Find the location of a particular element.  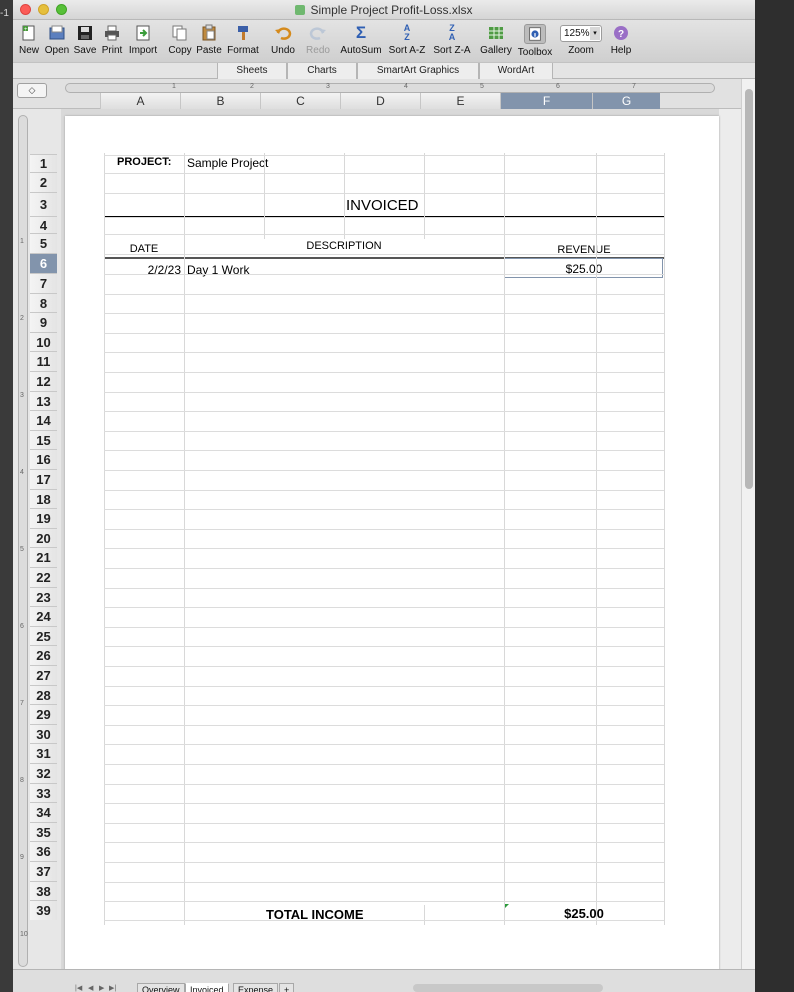

first-sheet-icon: |◀ is located at coordinates (78, 988).